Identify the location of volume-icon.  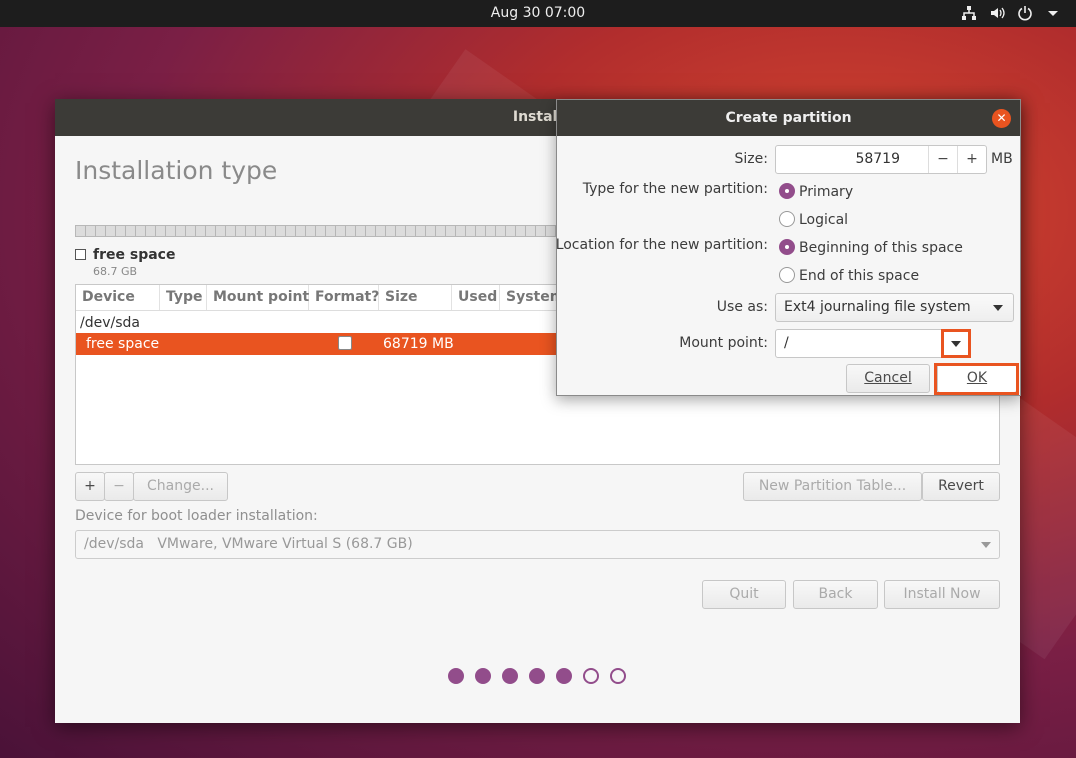
(997, 13).